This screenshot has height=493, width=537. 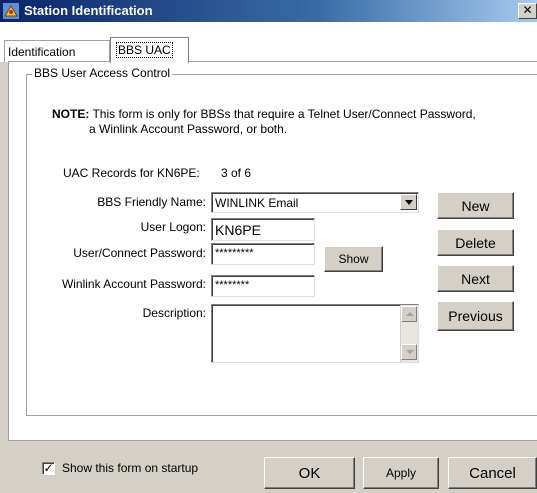 What do you see at coordinates (527, 11) in the screenshot?
I see `close-icon: ✕` at bounding box center [527, 11].